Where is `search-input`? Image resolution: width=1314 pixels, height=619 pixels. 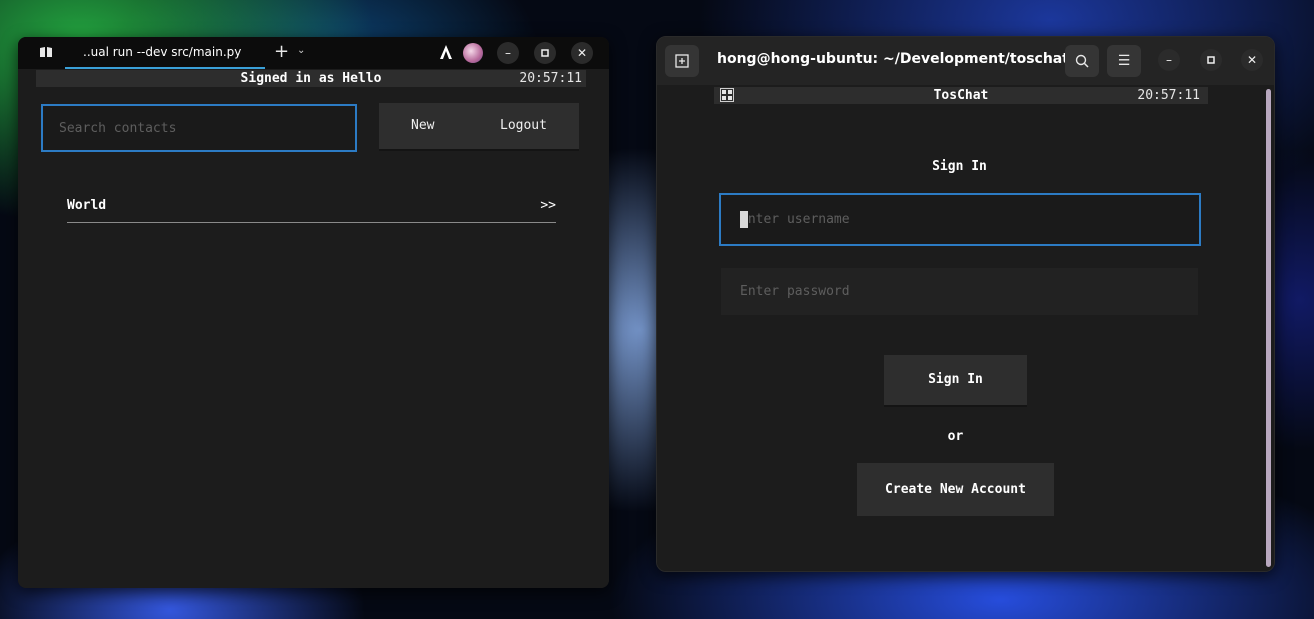 search-input is located at coordinates (199, 128).